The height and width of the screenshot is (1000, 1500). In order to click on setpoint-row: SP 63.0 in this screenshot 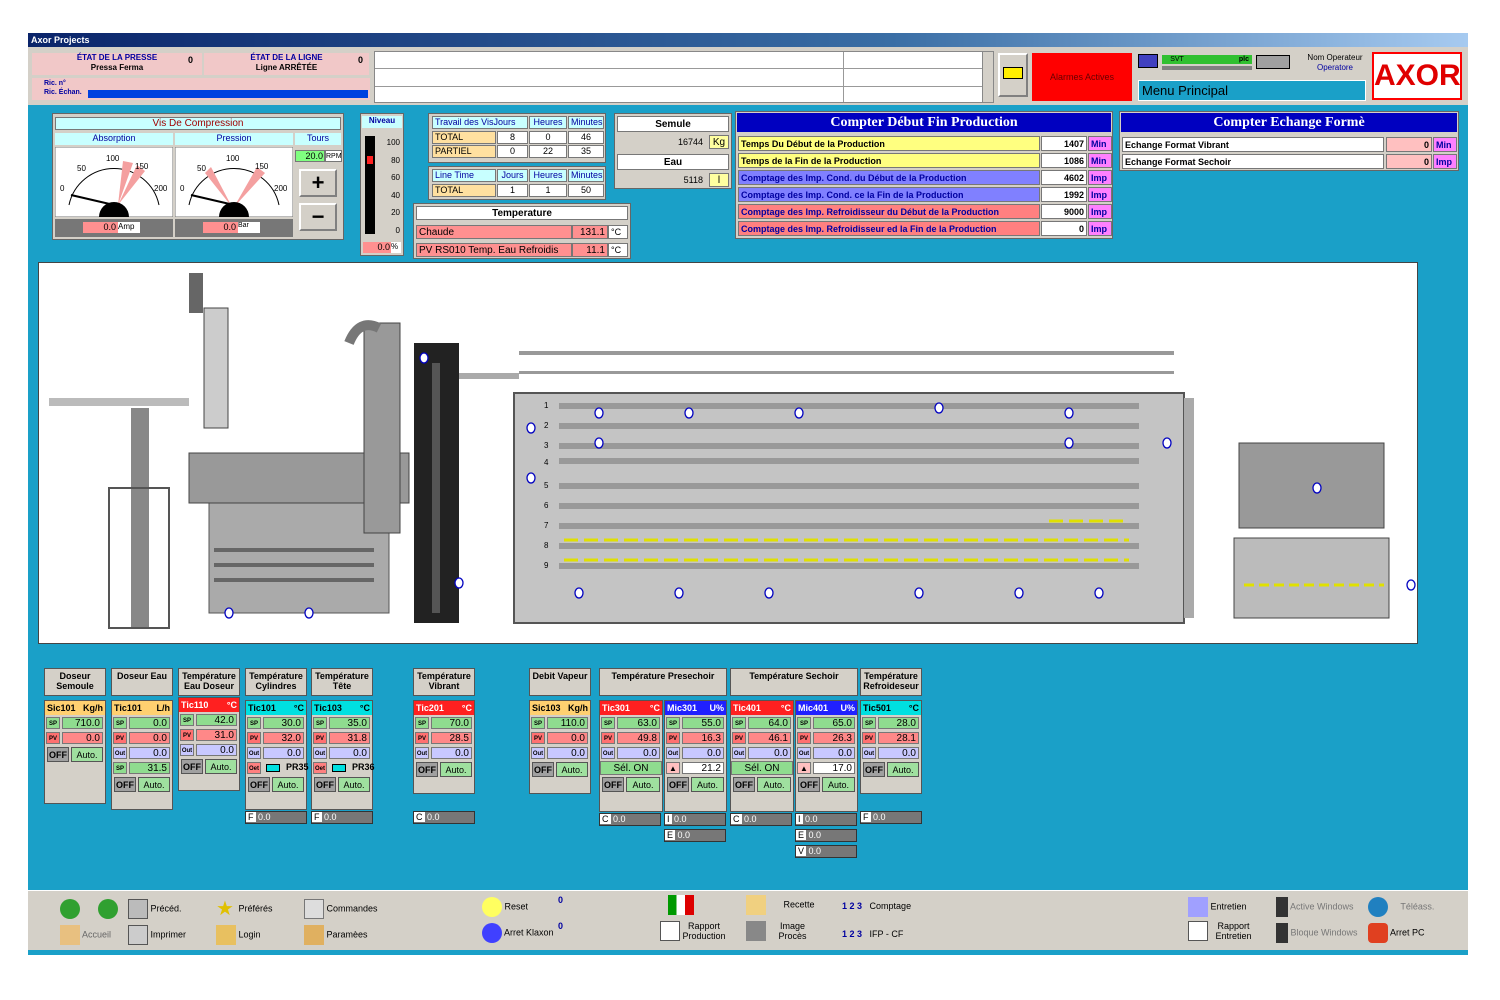, I will do `click(631, 723)`.